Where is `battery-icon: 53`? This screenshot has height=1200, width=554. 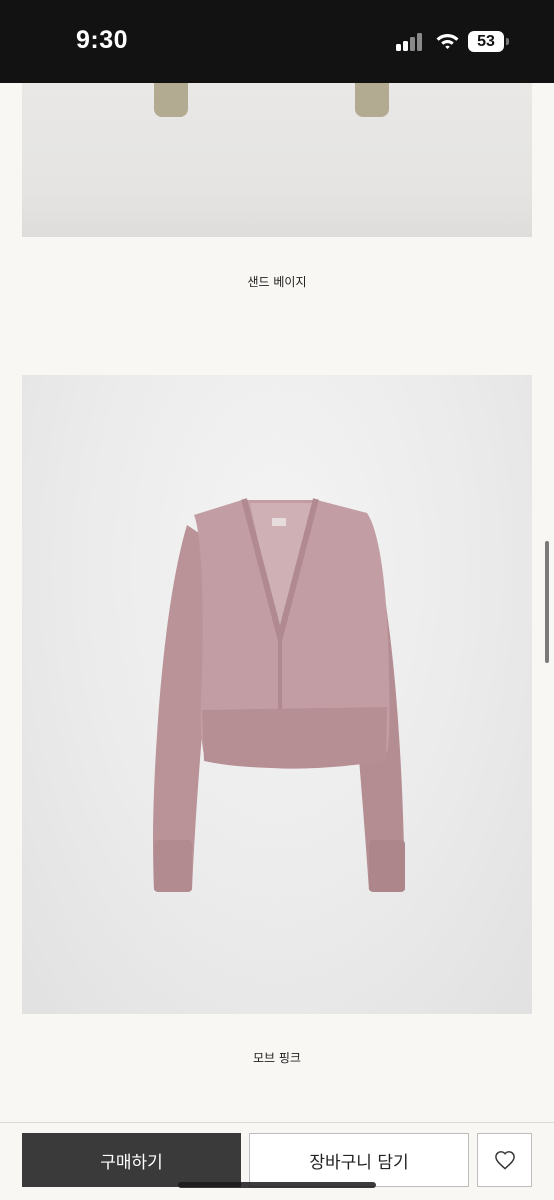
battery-icon: 53 is located at coordinates (486, 41).